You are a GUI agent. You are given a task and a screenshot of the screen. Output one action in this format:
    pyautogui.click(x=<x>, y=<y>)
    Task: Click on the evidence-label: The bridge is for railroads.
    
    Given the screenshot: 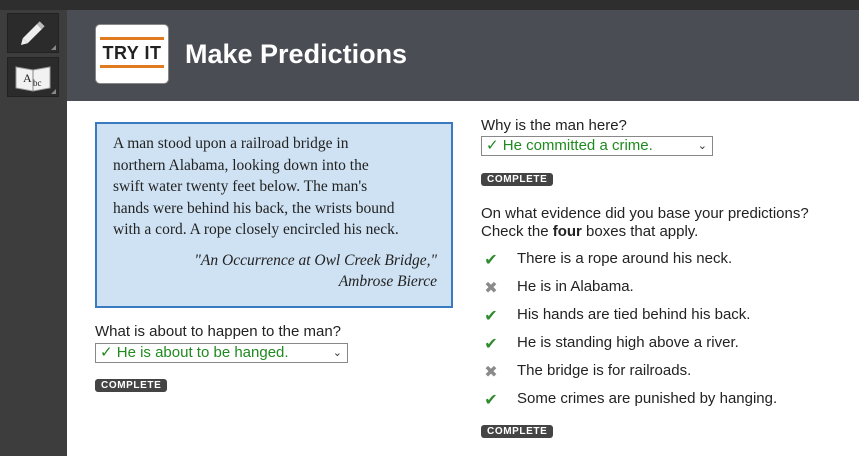 What is the action you would take?
    pyautogui.click(x=604, y=370)
    